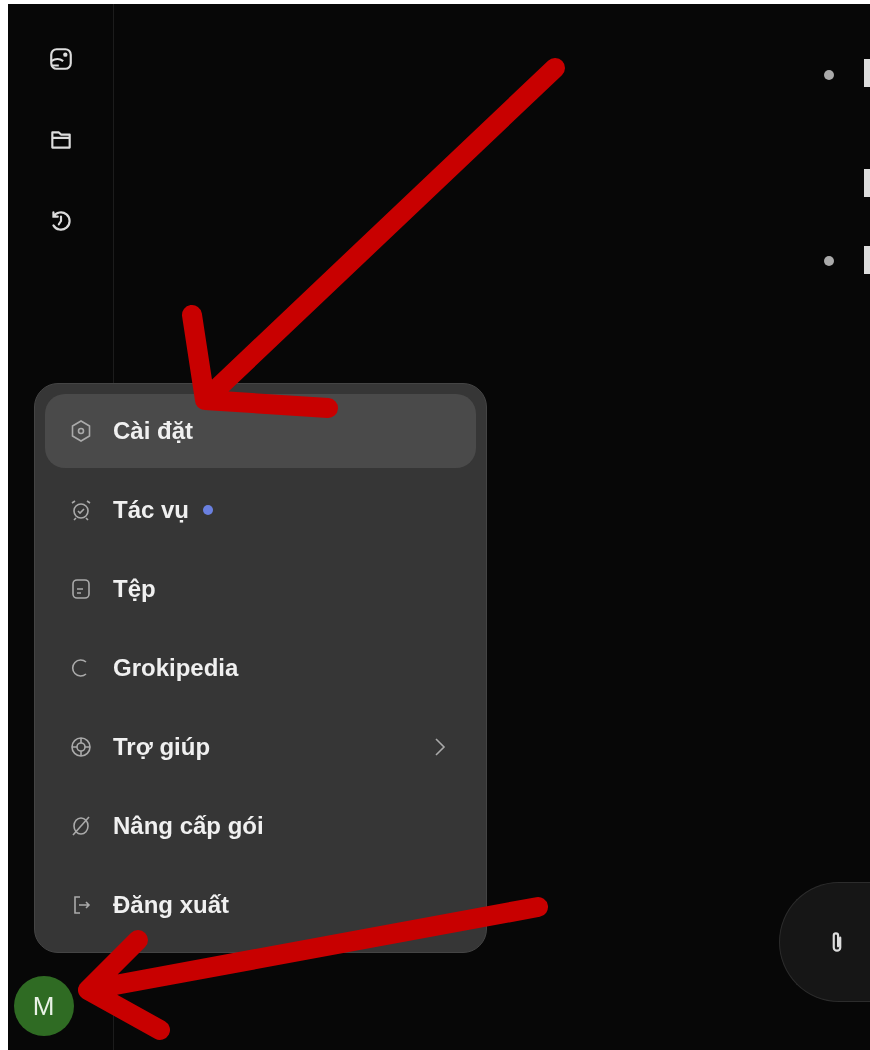 The image size is (870, 1050). I want to click on settings-icon, so click(81, 431).